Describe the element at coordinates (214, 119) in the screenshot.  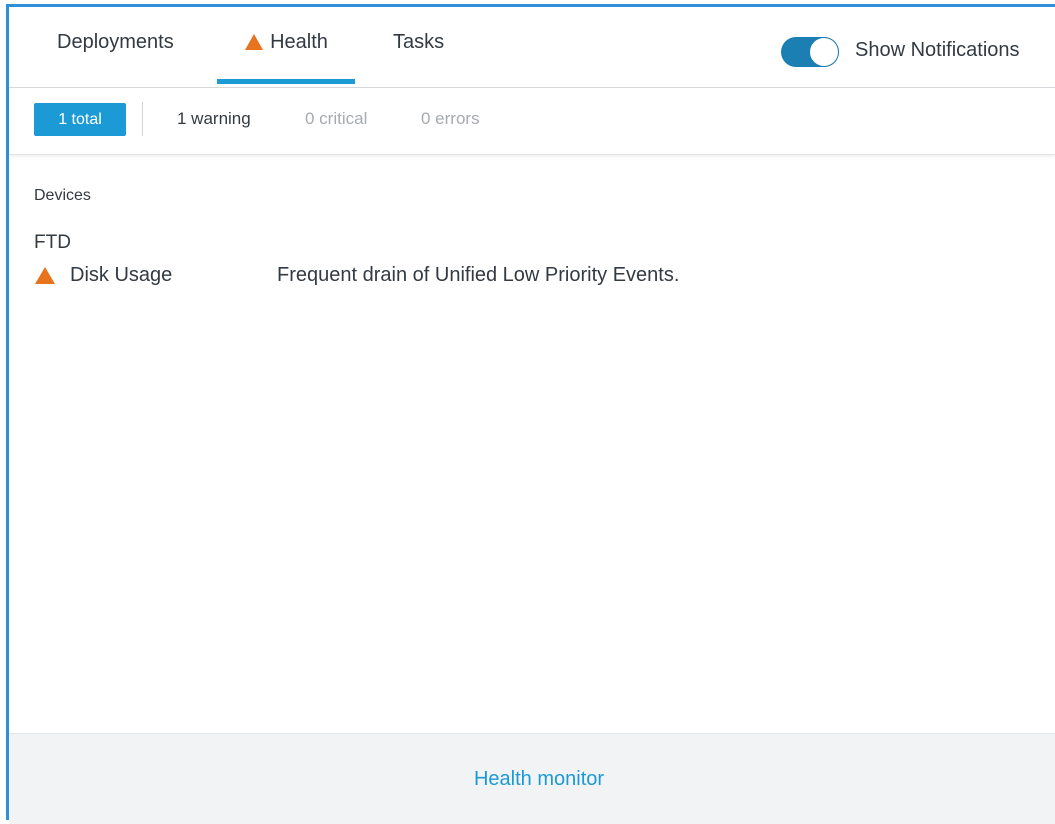
I see `filter-warning: 1 warning` at that location.